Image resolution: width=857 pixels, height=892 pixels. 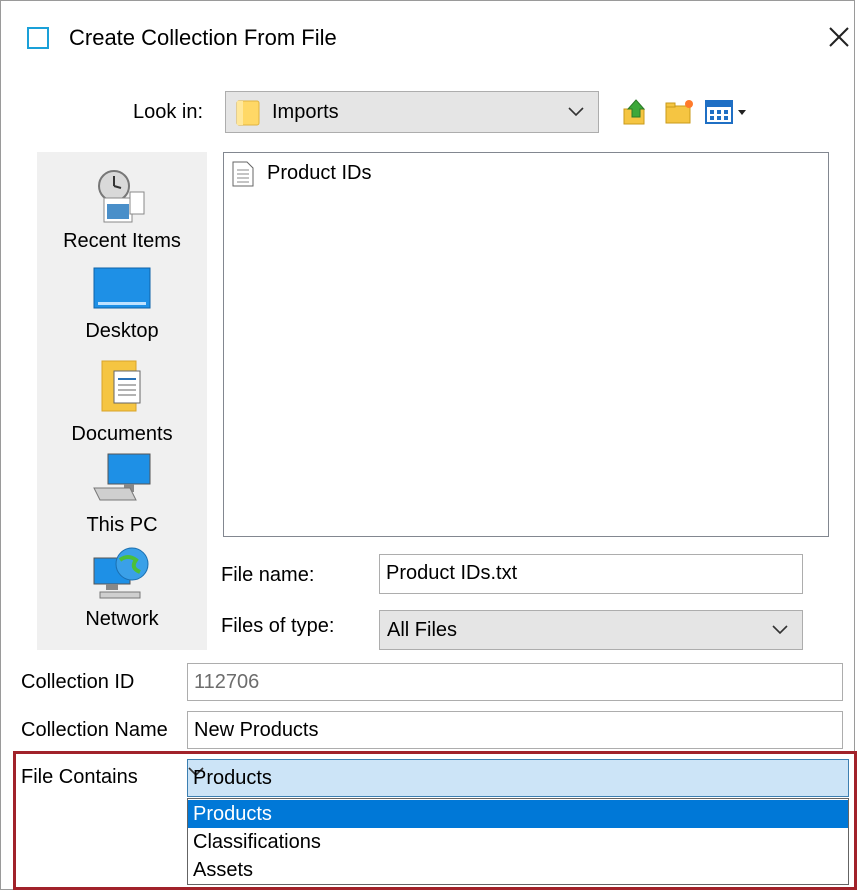 I want to click on place-documents: Documents, so click(x=122, y=401).